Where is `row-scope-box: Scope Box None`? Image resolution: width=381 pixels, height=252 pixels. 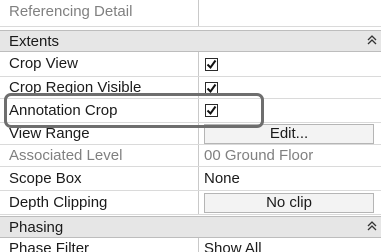 row-scope-box: Scope Box None is located at coordinates (190, 179).